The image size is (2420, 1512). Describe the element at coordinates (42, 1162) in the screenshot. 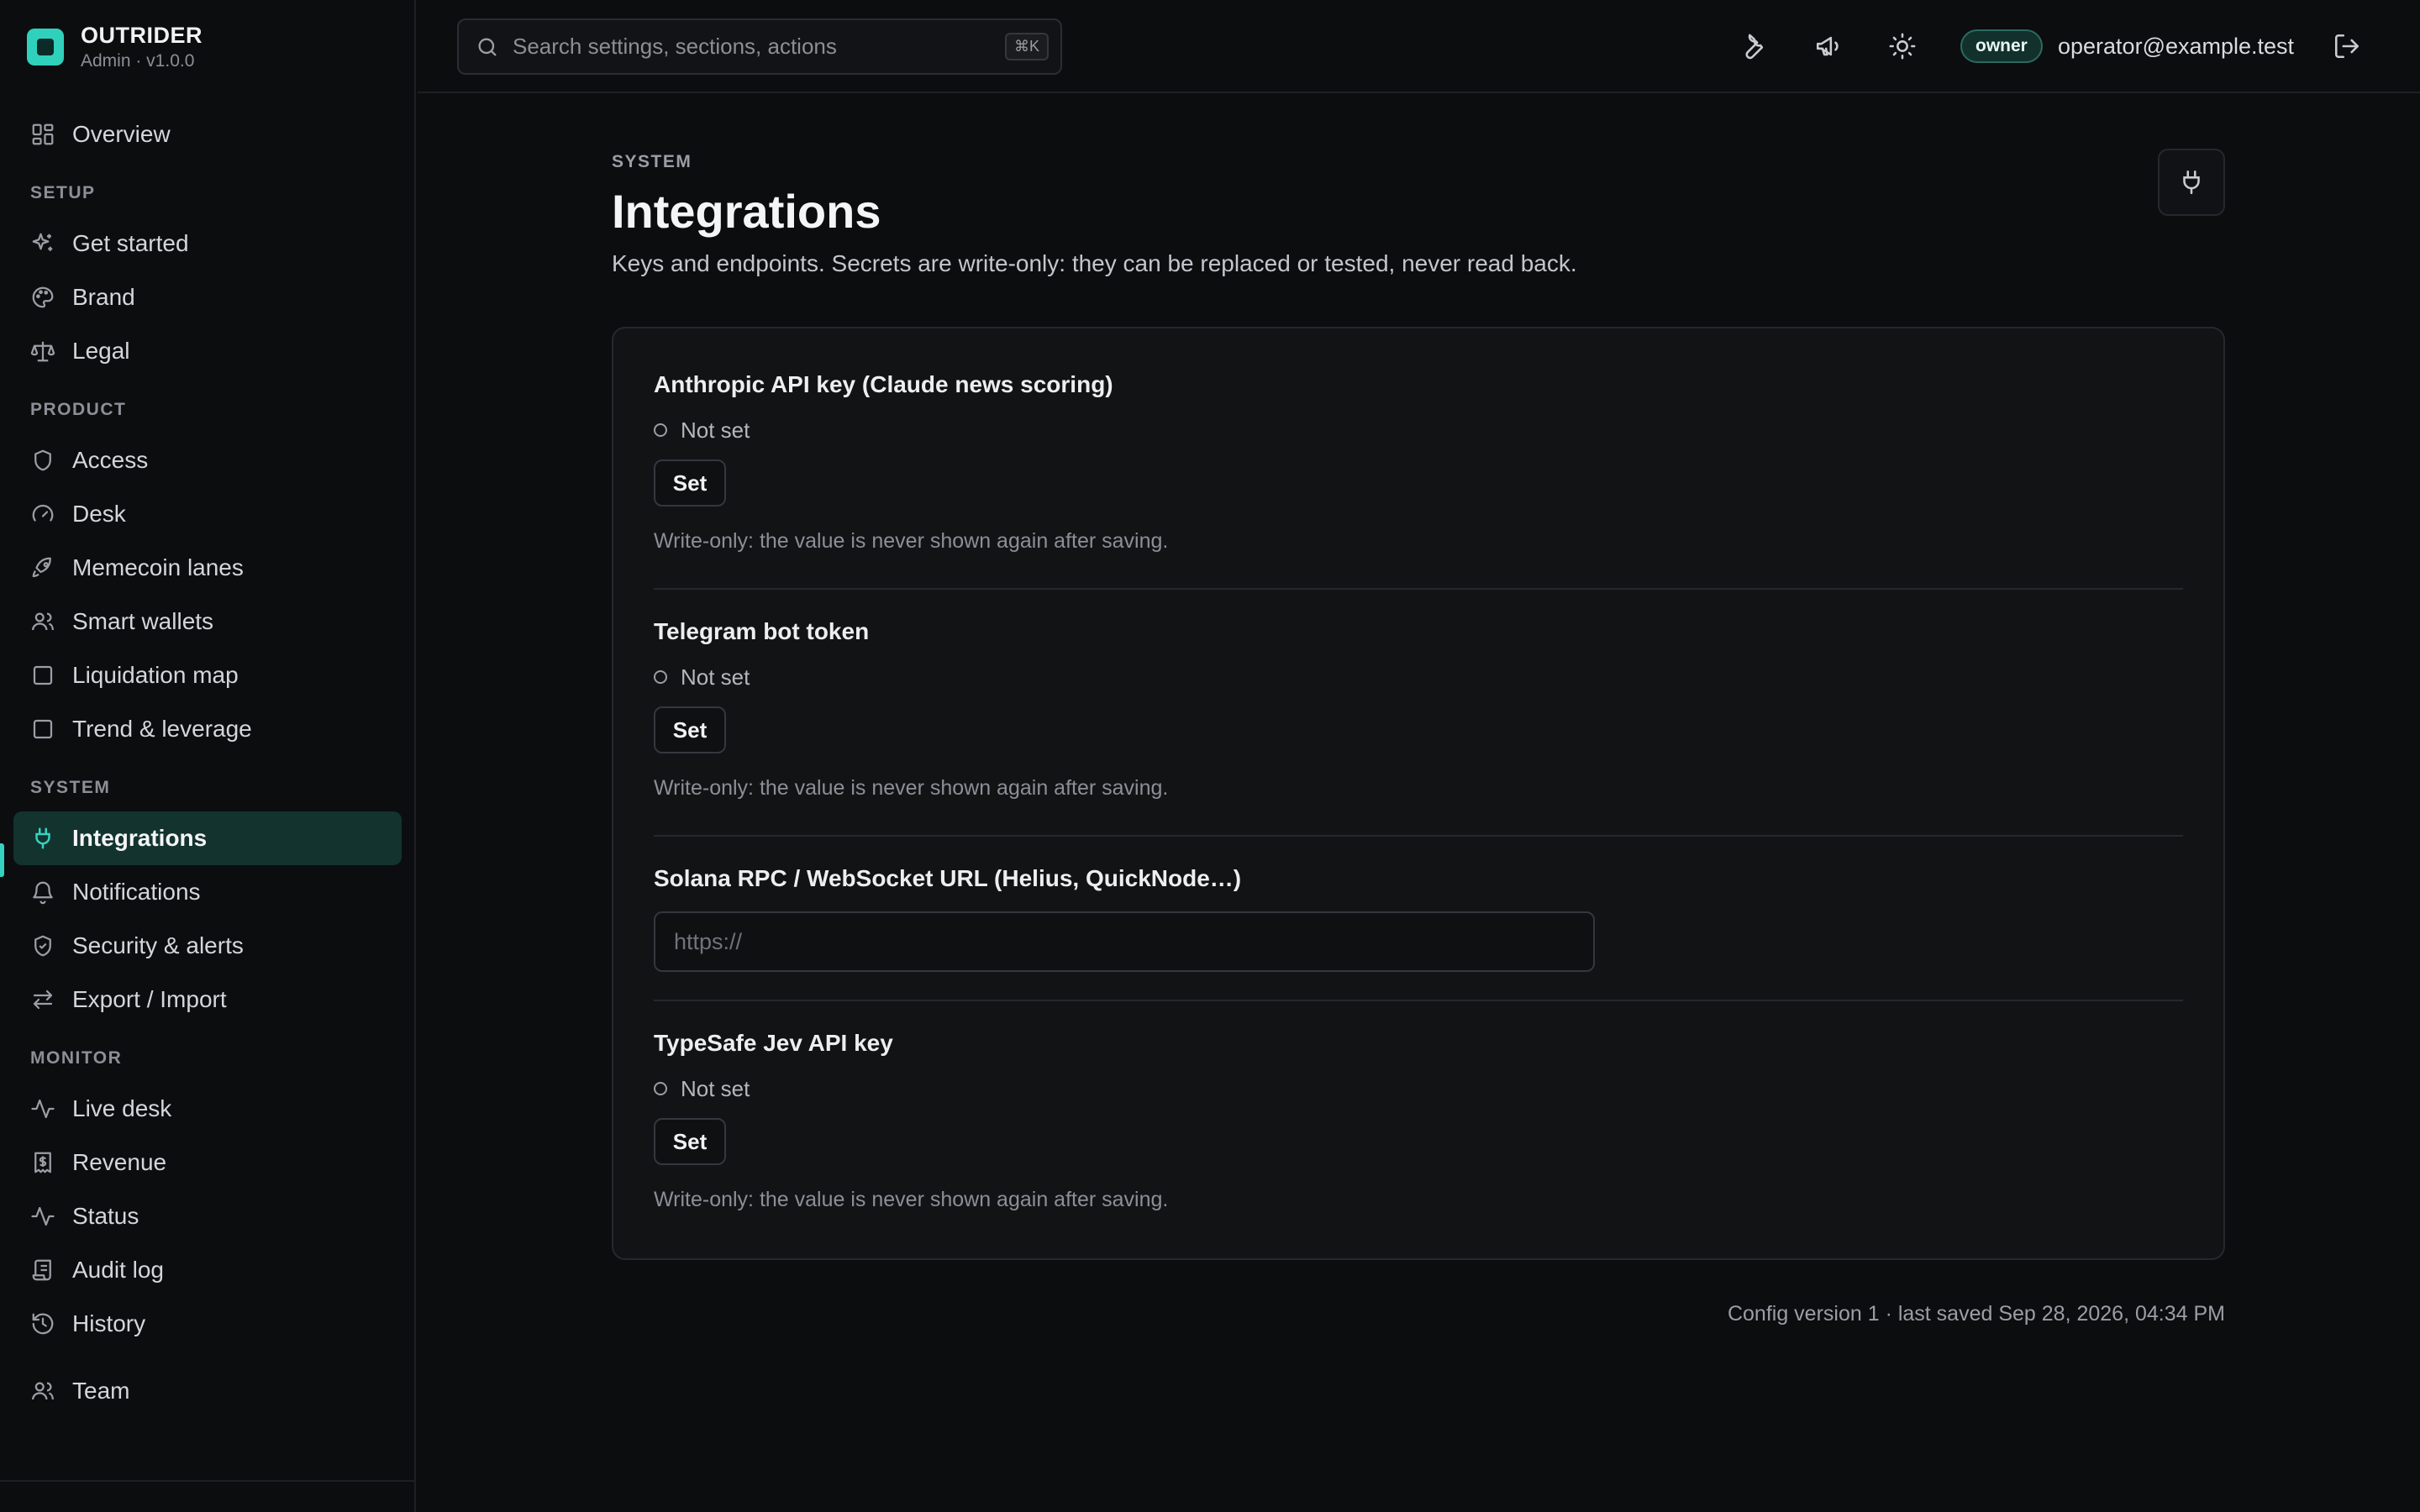

I see `receipt-icon` at that location.